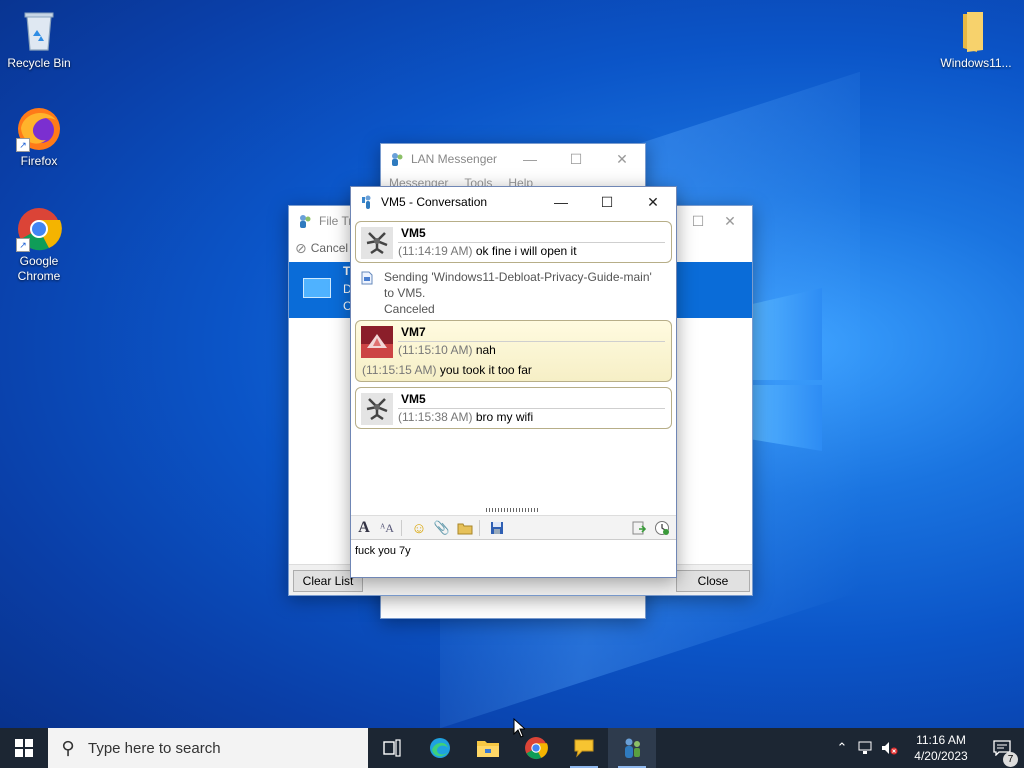 The height and width of the screenshot is (768, 1024). Describe the element at coordinates (39, 268) in the screenshot. I see `desktop-icon-label: Google Chrome` at that location.